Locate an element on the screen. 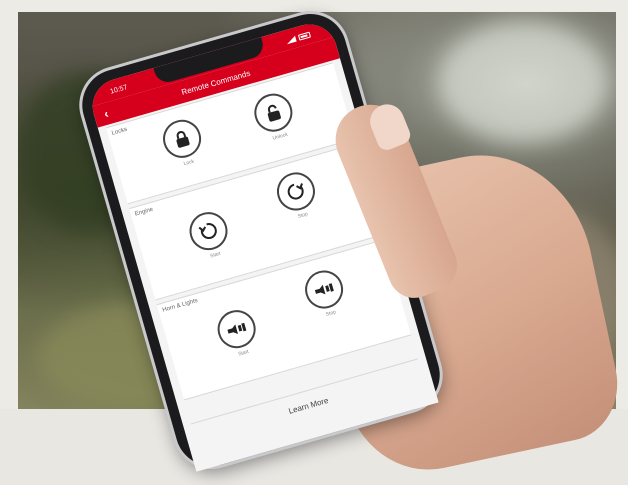  unlock-button is located at coordinates (273, 113).